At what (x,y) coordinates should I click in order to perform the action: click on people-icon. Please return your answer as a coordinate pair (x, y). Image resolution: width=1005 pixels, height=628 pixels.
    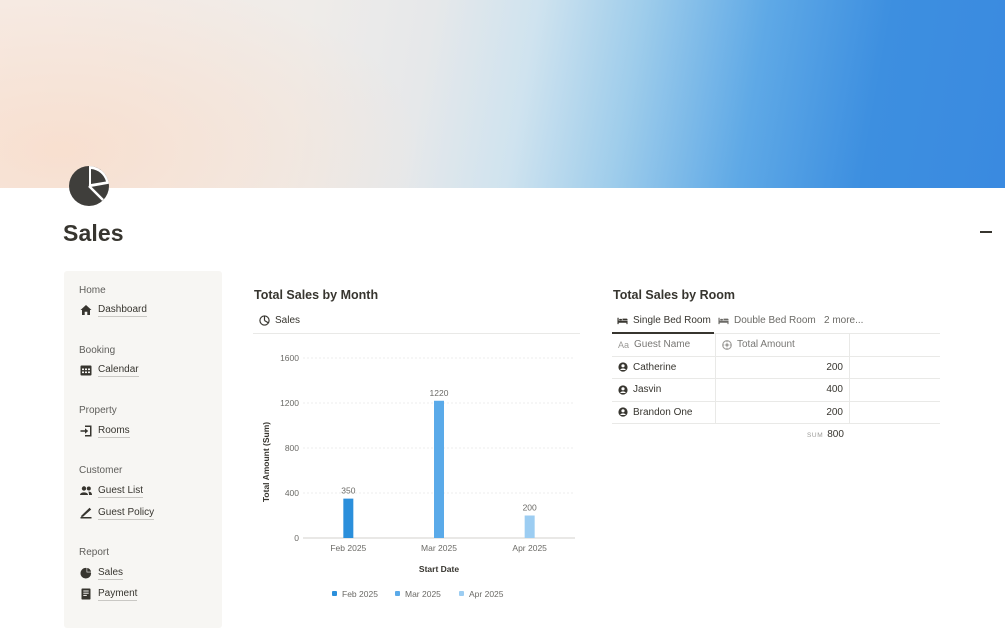
    Looking at the image, I should click on (86, 490).